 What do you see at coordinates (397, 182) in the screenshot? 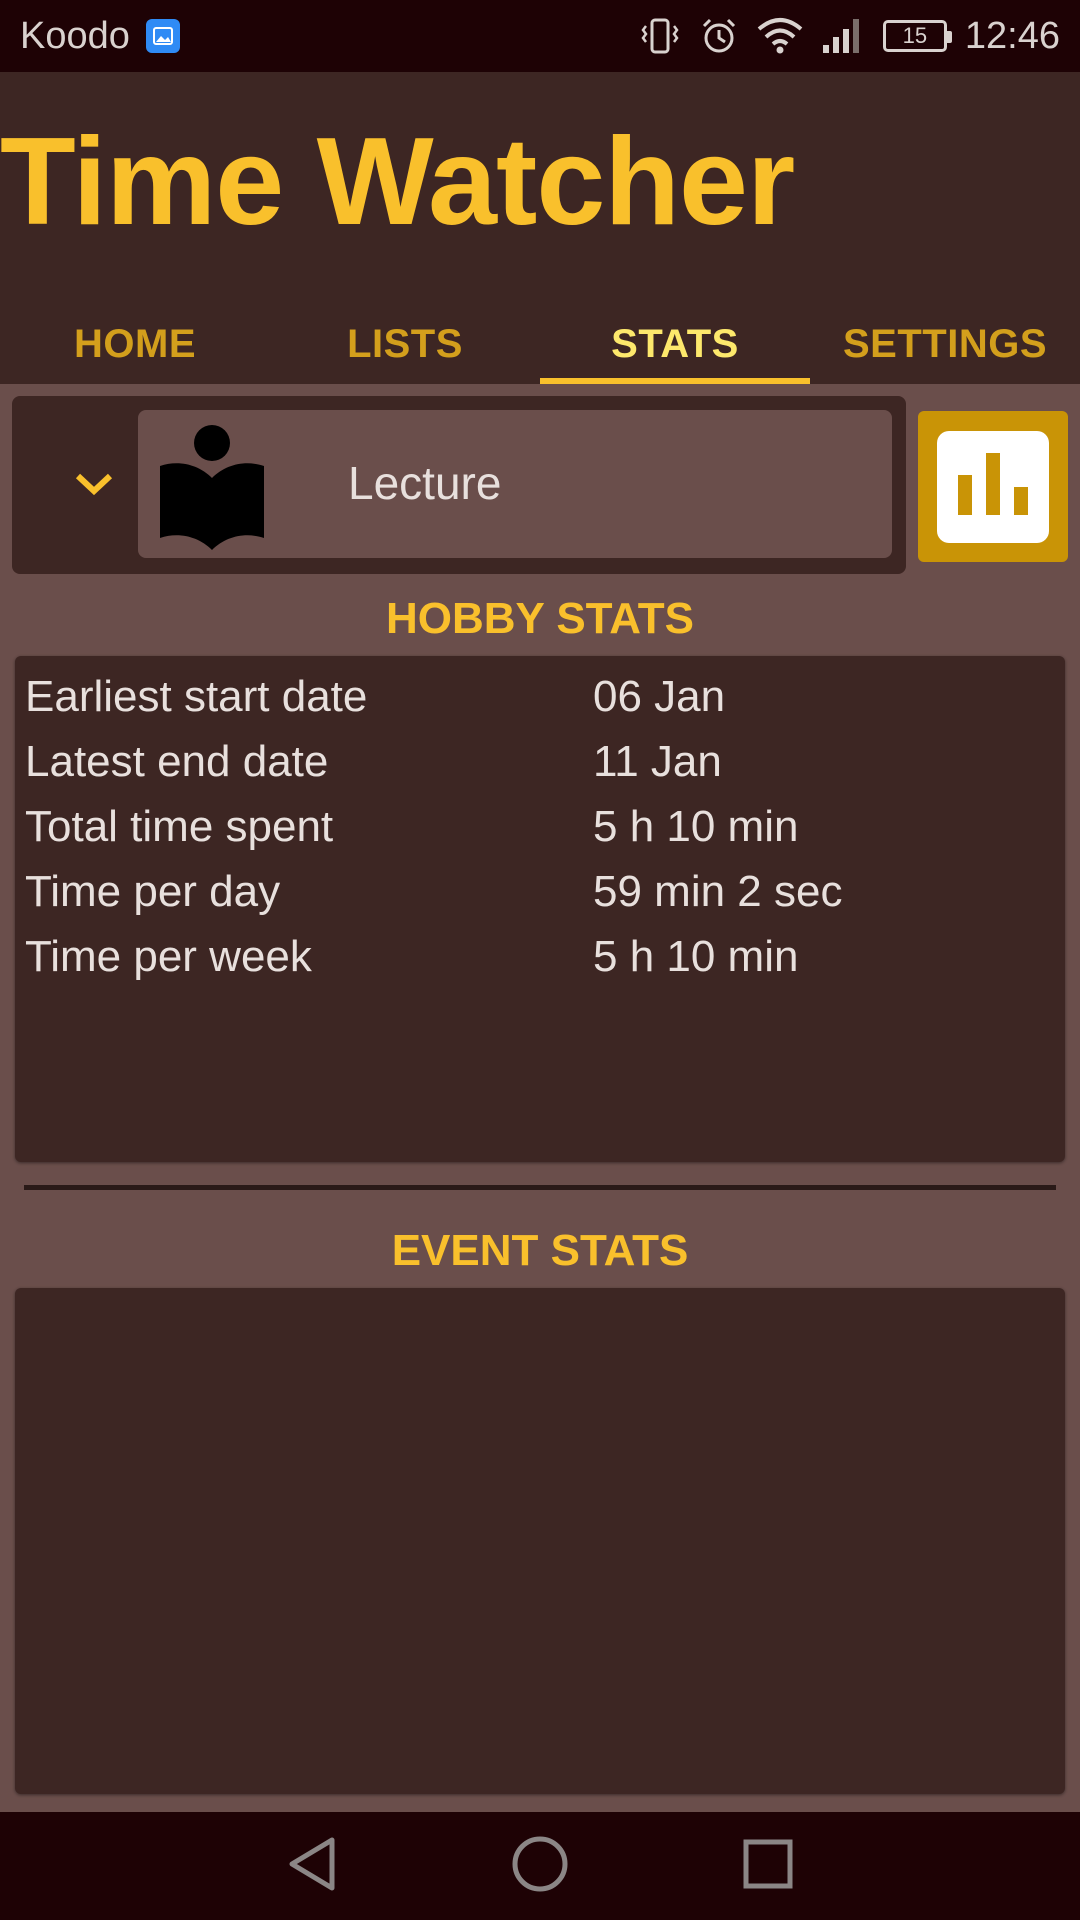
I see `app-title: Time Watcher` at bounding box center [397, 182].